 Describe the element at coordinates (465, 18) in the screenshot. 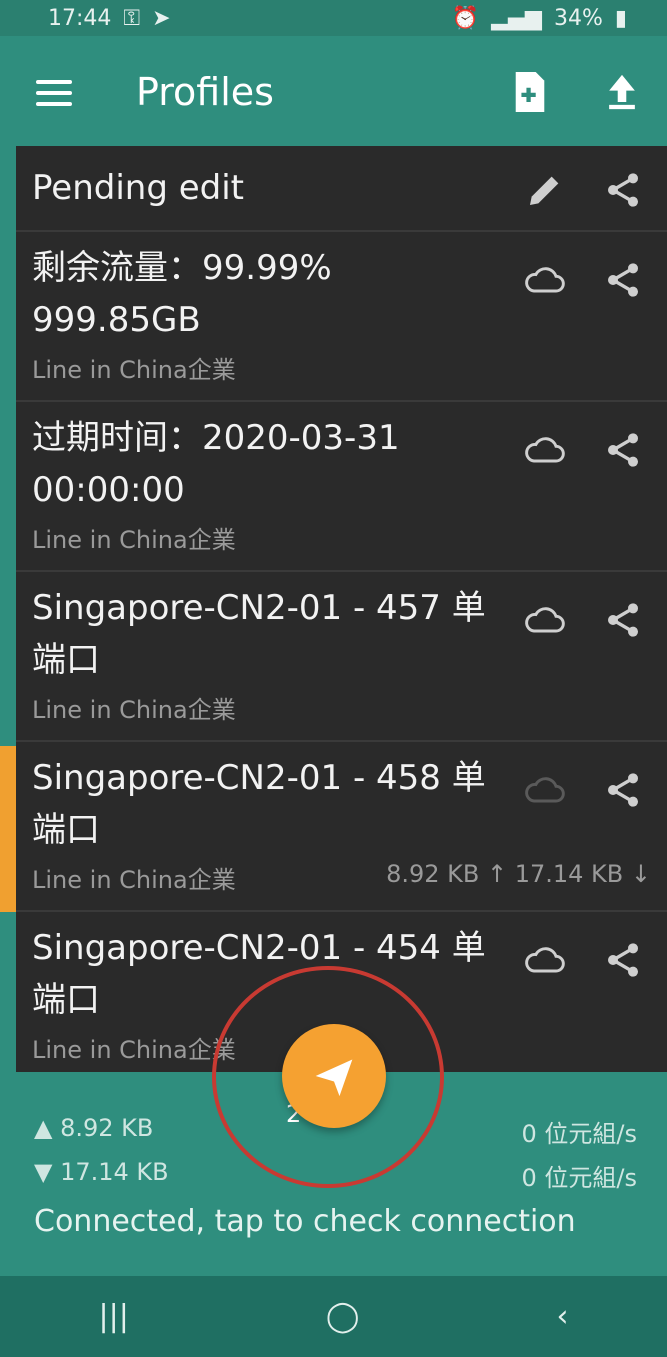

I see `alarm-icon: ⏰` at that location.